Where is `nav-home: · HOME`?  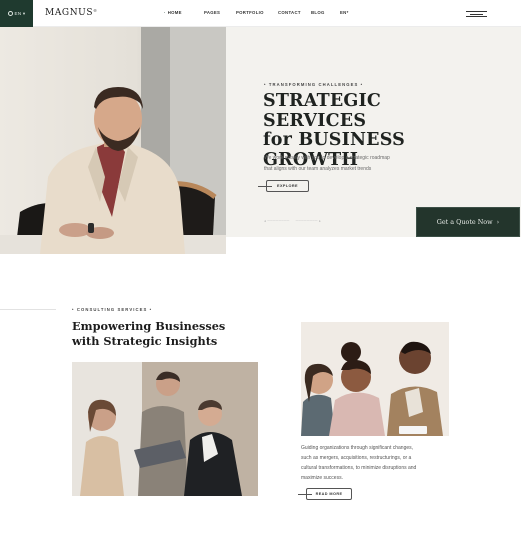 nav-home: · HOME is located at coordinates (184, 12).